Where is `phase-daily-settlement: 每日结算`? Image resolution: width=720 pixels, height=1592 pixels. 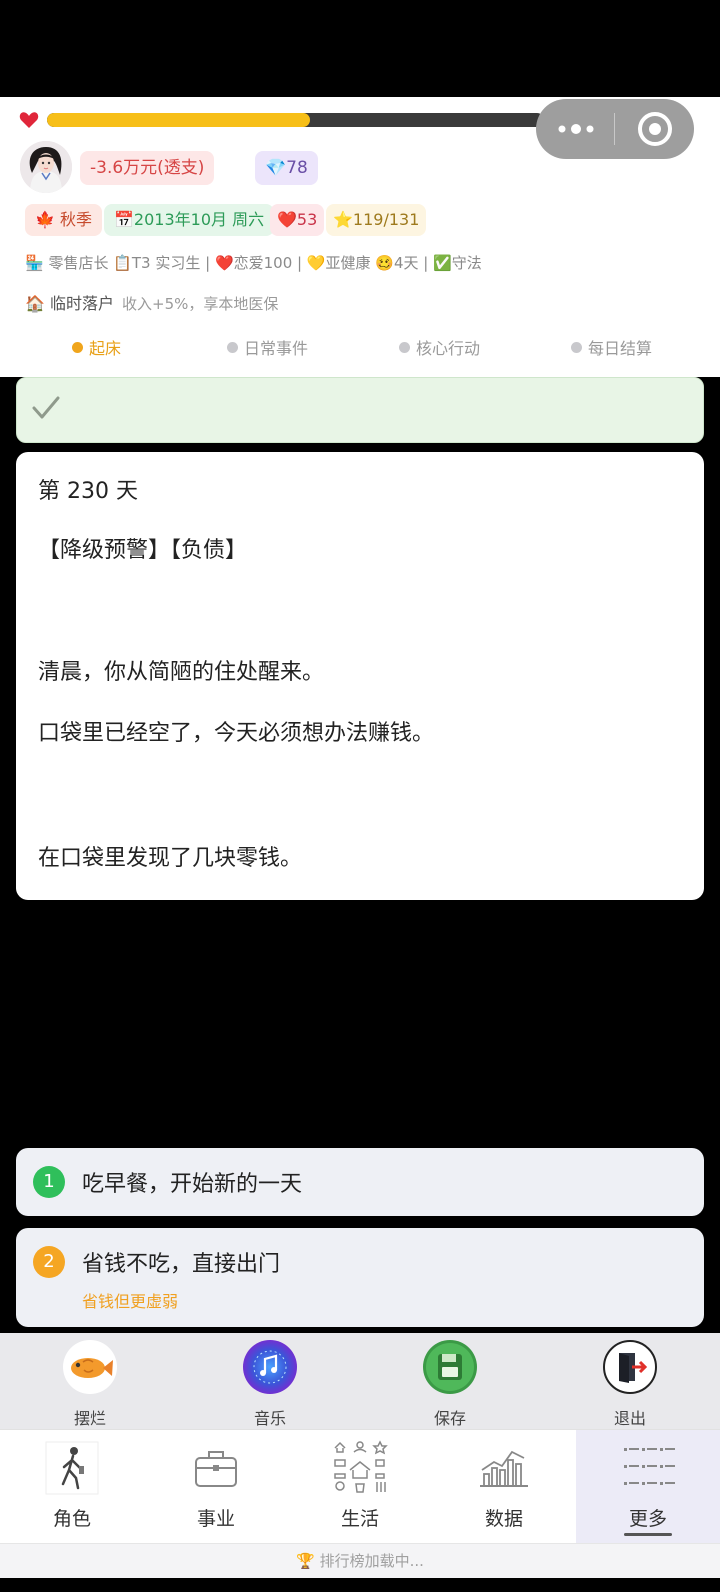
phase-daily-settlement: 每日结算 is located at coordinates (611, 347).